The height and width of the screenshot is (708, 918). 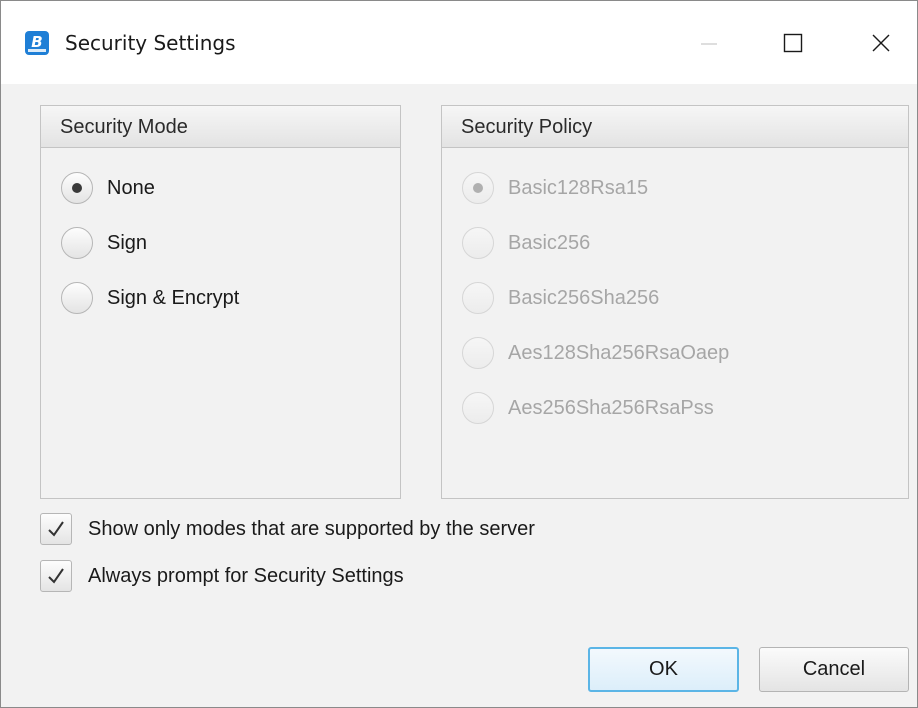 What do you see at coordinates (834, 669) in the screenshot?
I see `cancel-button: Cancel` at bounding box center [834, 669].